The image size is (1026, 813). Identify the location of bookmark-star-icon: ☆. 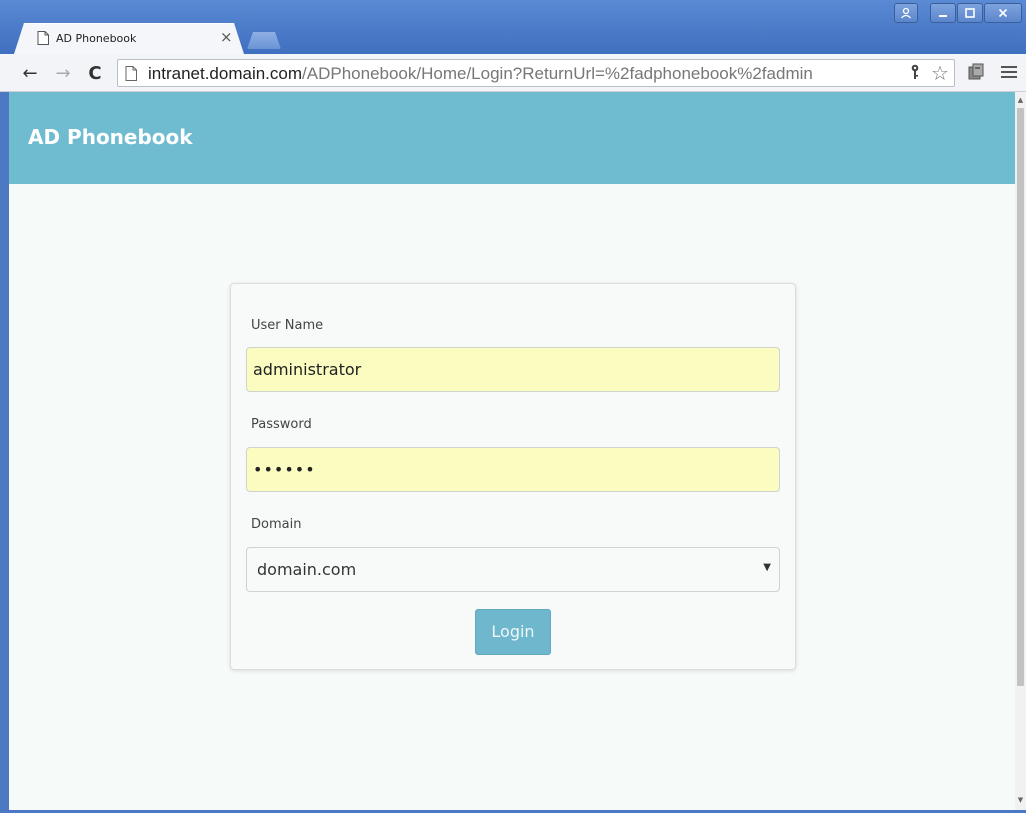
(940, 73).